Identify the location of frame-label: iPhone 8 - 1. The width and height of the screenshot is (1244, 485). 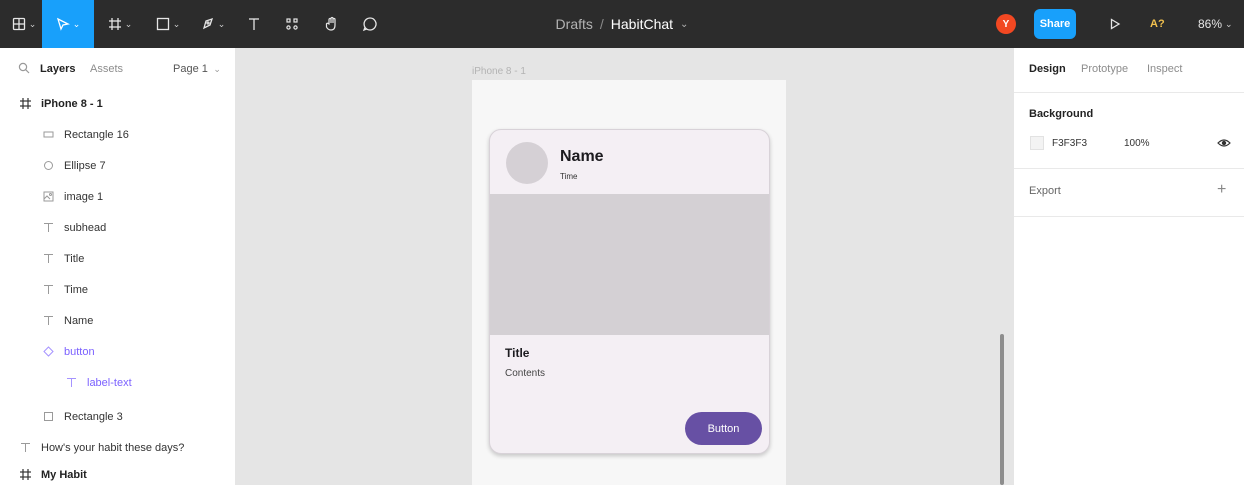
(499, 71).